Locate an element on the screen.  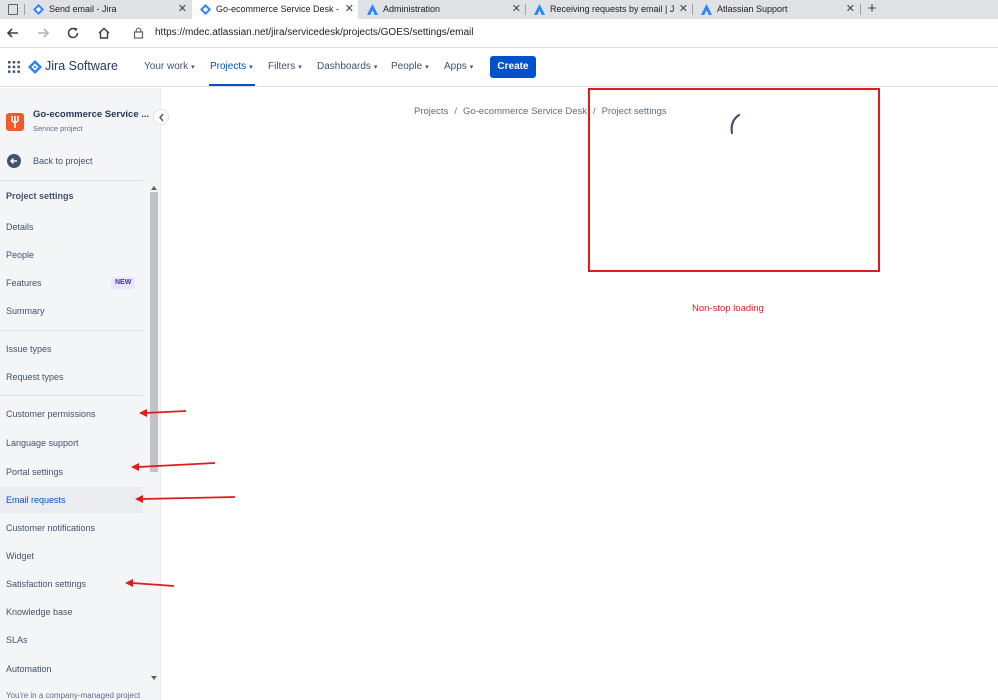
scrollbar-thumb is located at coordinates (154, 332).